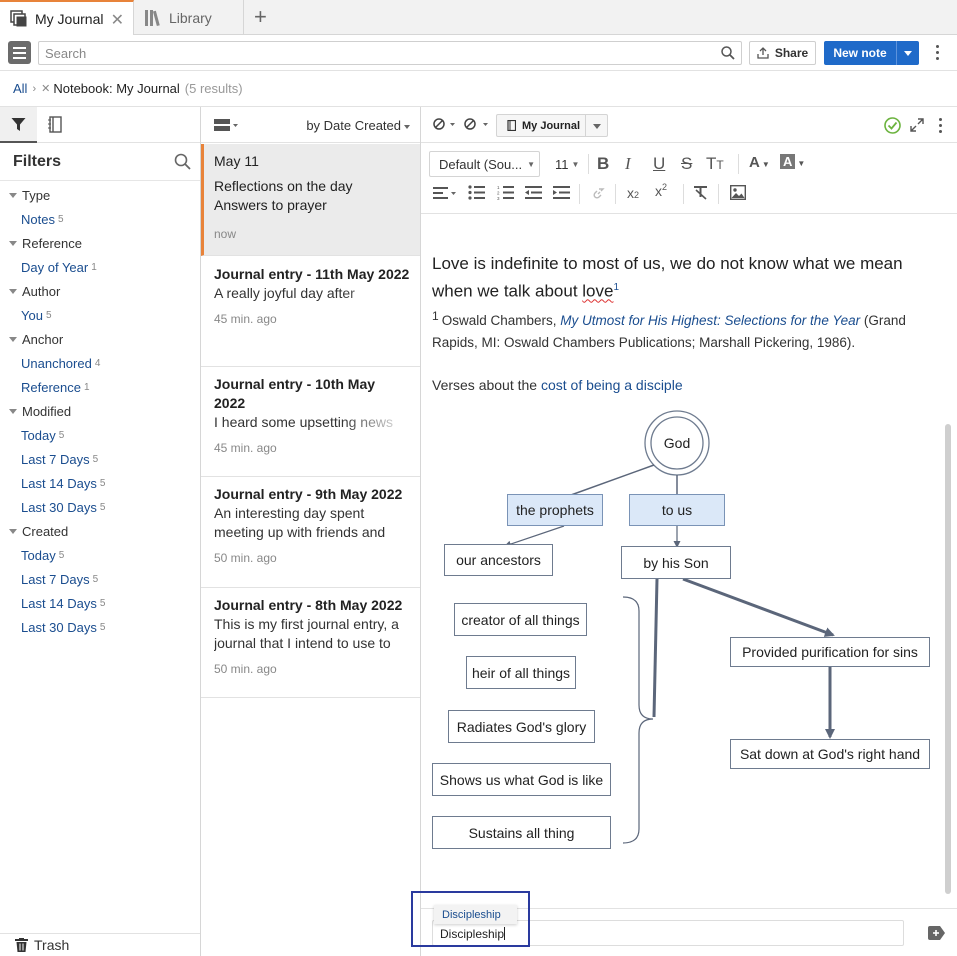 Image resolution: width=957 pixels, height=956 pixels. I want to click on filter-item-notes: Notes 5, so click(100, 219).